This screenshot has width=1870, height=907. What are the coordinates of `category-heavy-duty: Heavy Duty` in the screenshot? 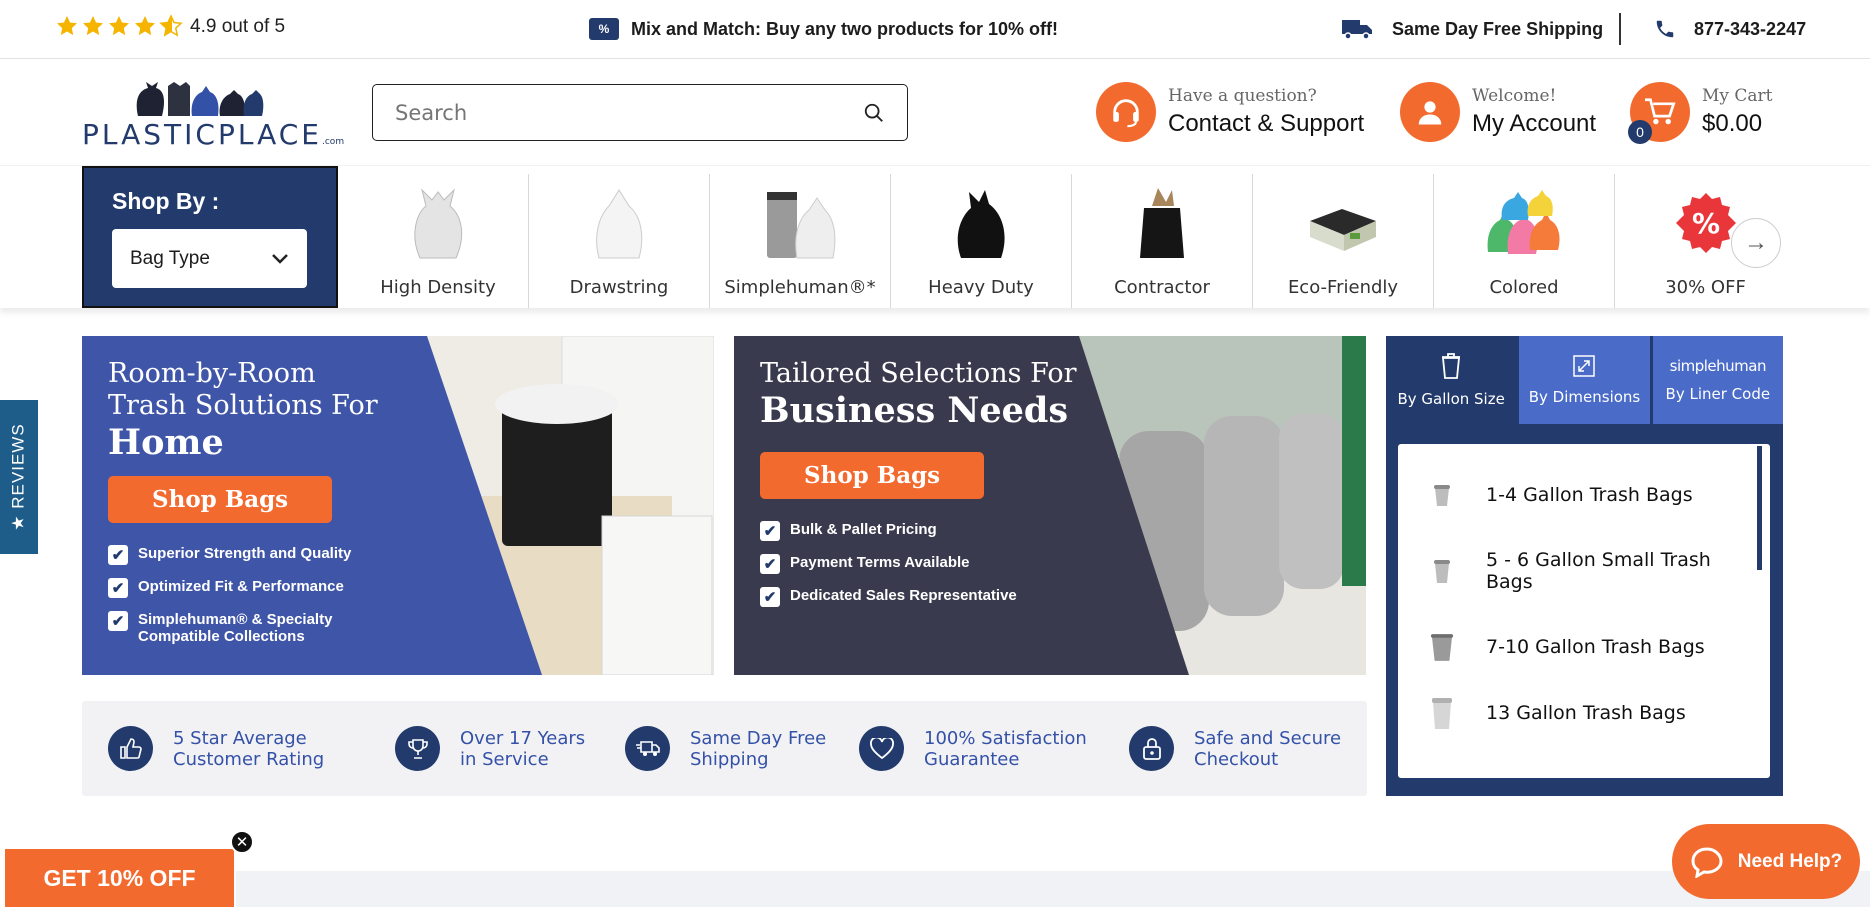 It's located at (981, 241).